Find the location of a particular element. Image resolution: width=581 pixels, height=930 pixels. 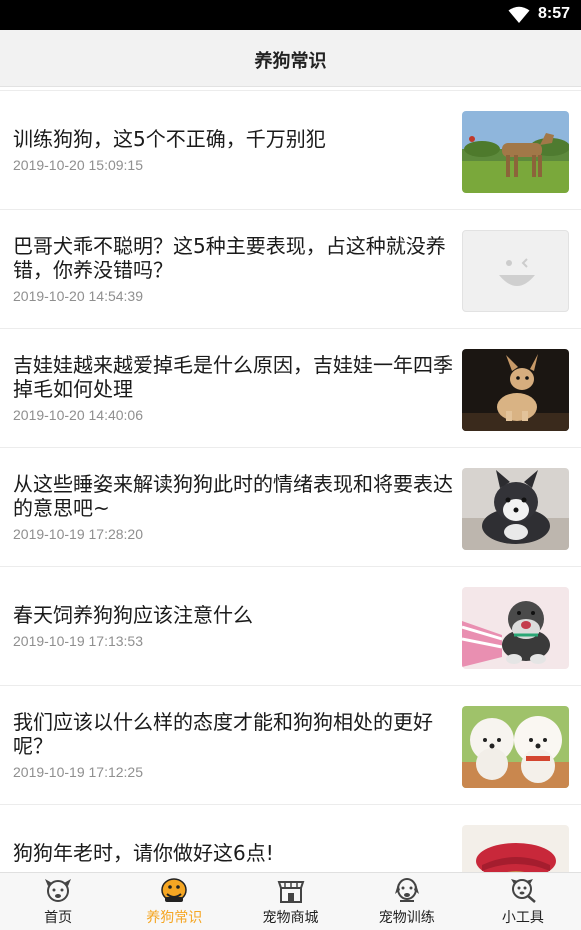

article-date: 2019-10-20 14:54:39 is located at coordinates (78, 296).